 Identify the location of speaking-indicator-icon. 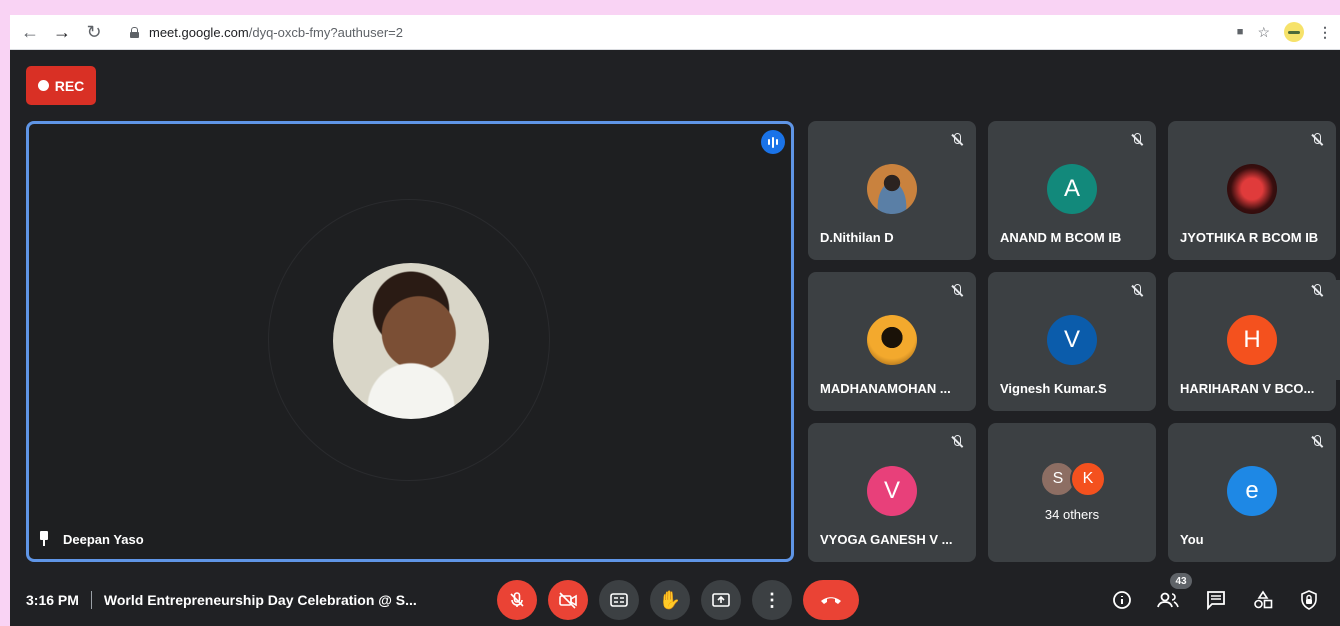
(773, 142).